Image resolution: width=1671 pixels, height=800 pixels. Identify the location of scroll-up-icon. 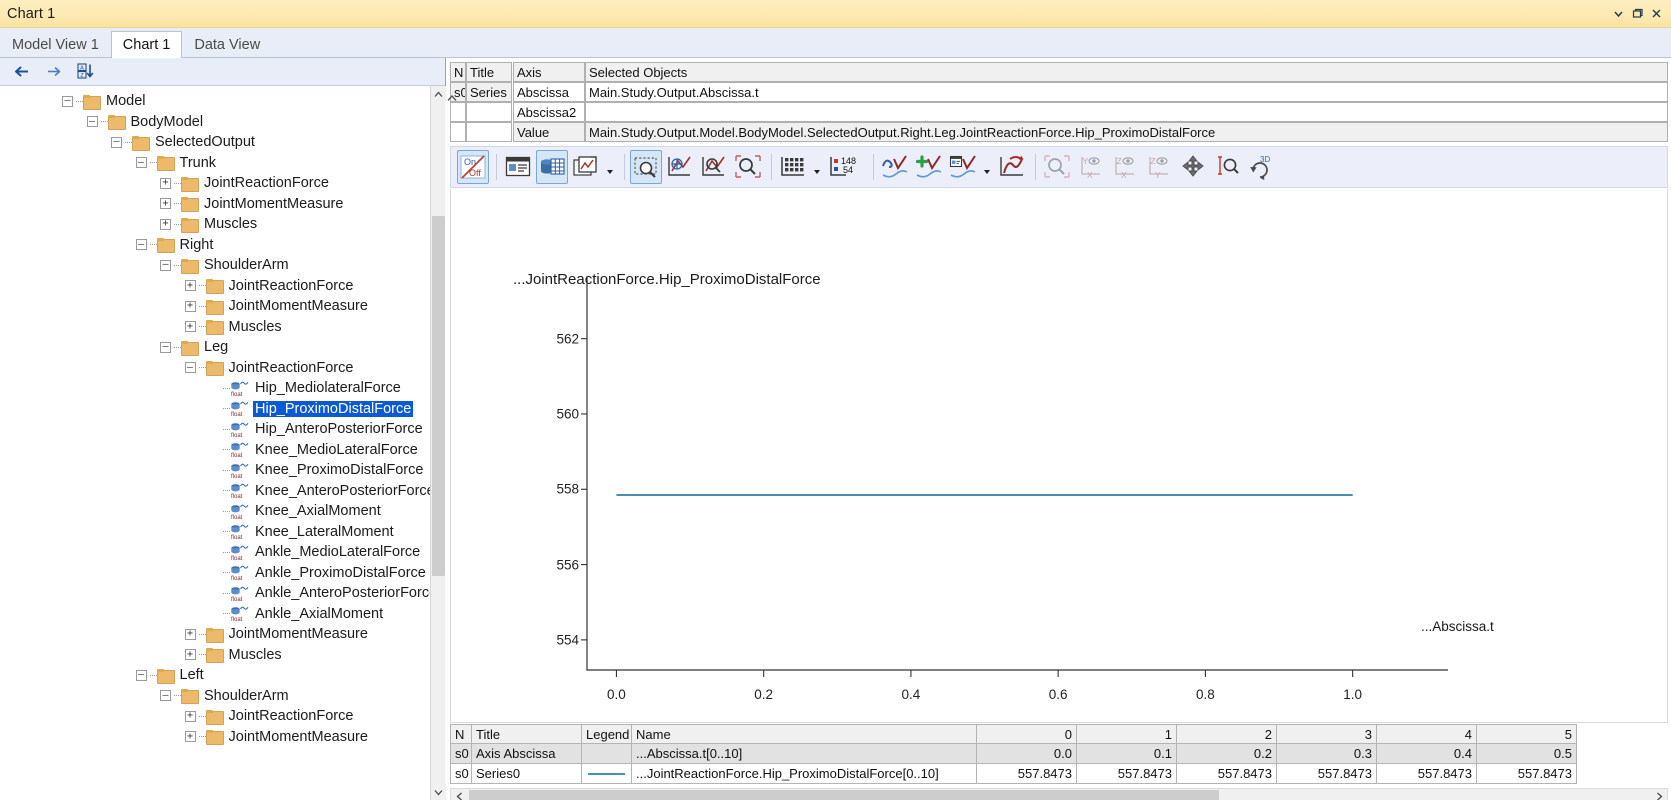
(438, 94).